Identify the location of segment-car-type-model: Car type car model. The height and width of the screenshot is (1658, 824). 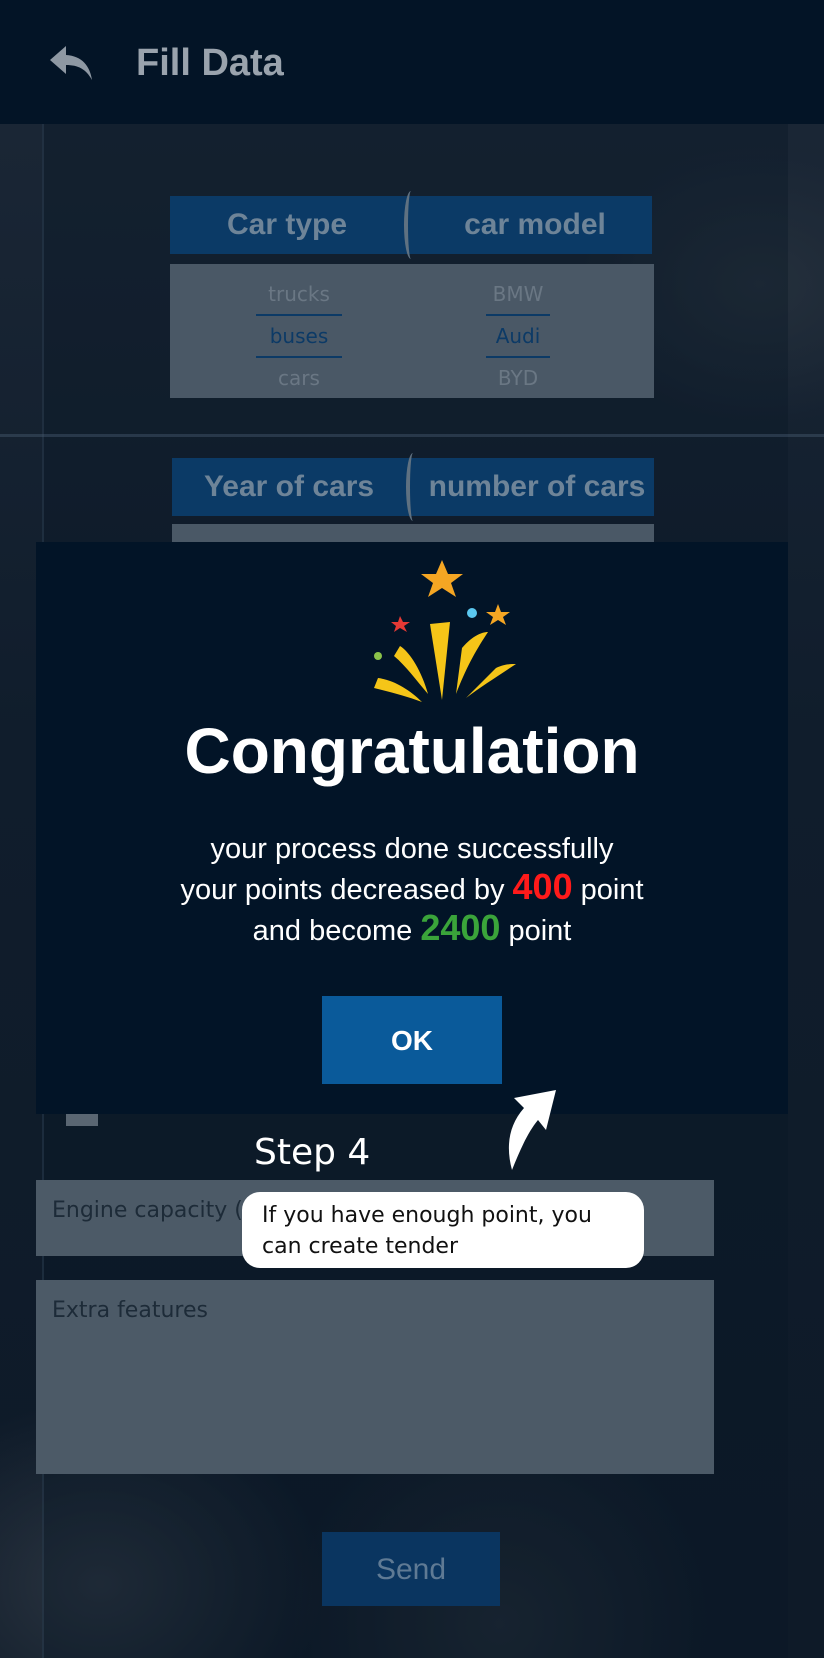
(411, 225).